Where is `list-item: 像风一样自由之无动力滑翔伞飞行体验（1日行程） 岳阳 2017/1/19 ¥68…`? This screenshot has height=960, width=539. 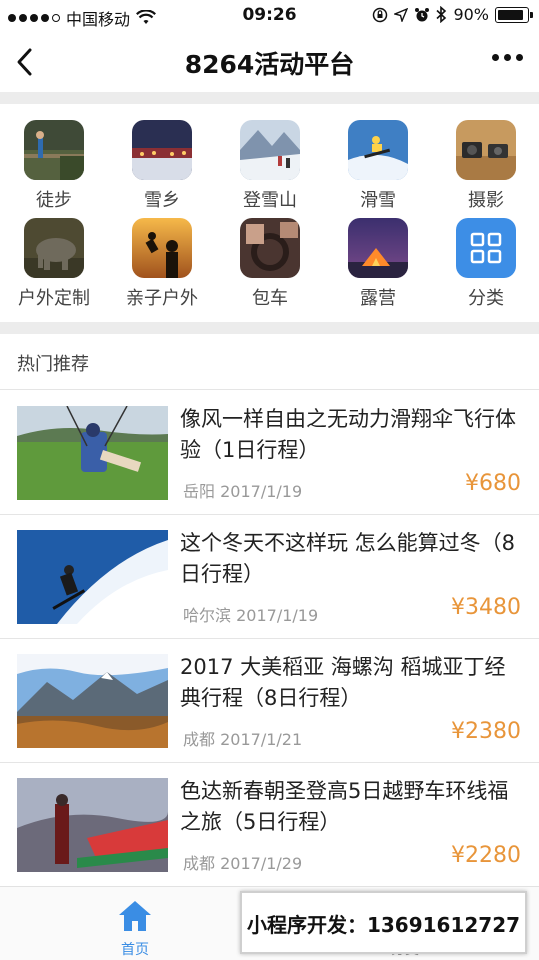
list-item: 像风一样自由之无动力滑翔伞飞行体验（1日行程） 岳阳 2017/1/19 ¥68… is located at coordinates (269, 453).